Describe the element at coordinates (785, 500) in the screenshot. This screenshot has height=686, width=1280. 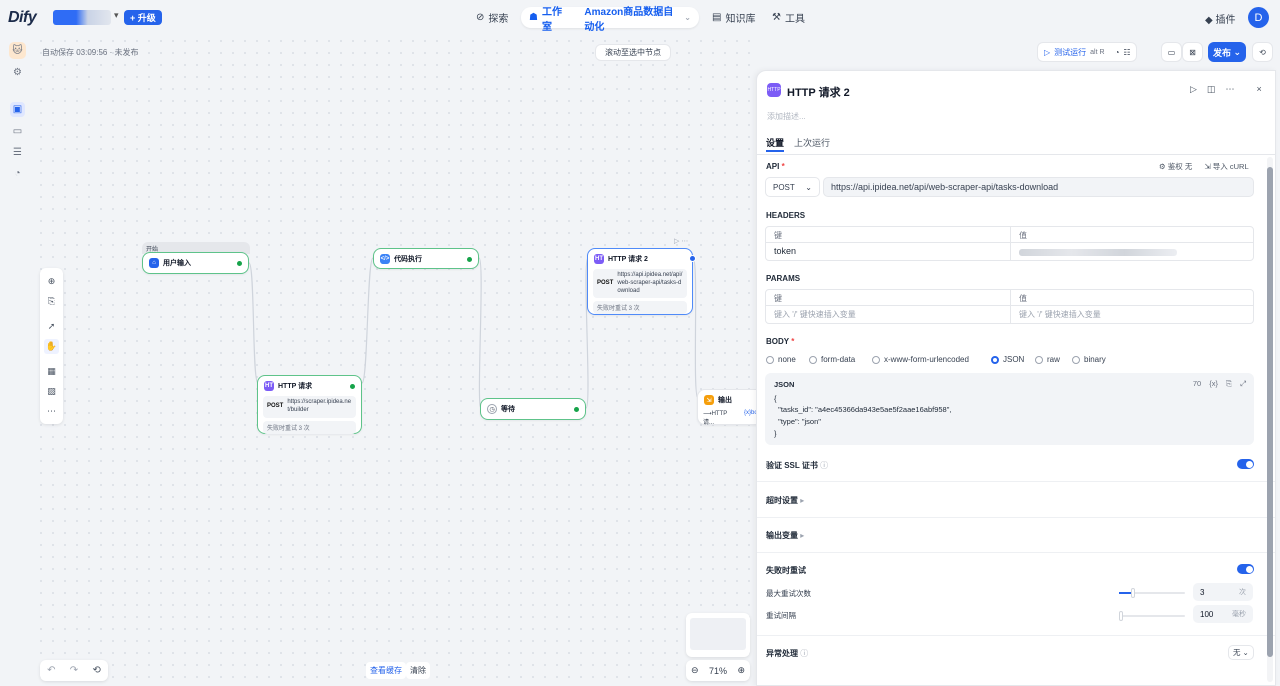
I see `timeout-settings: 超时设置 ▸` at that location.